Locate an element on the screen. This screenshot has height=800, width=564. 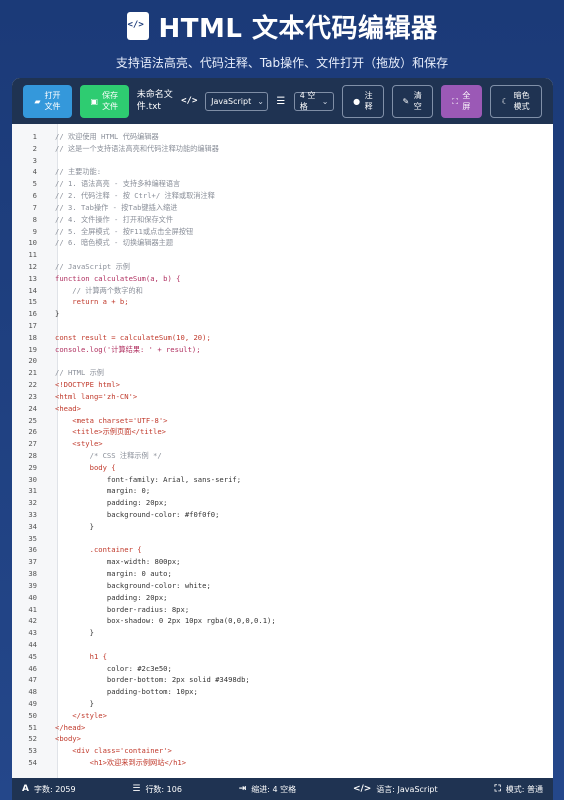
code-line: 2 // 这是一个支持语法高亮和代码注释功能的编辑器 is located at coordinates (282, 149).